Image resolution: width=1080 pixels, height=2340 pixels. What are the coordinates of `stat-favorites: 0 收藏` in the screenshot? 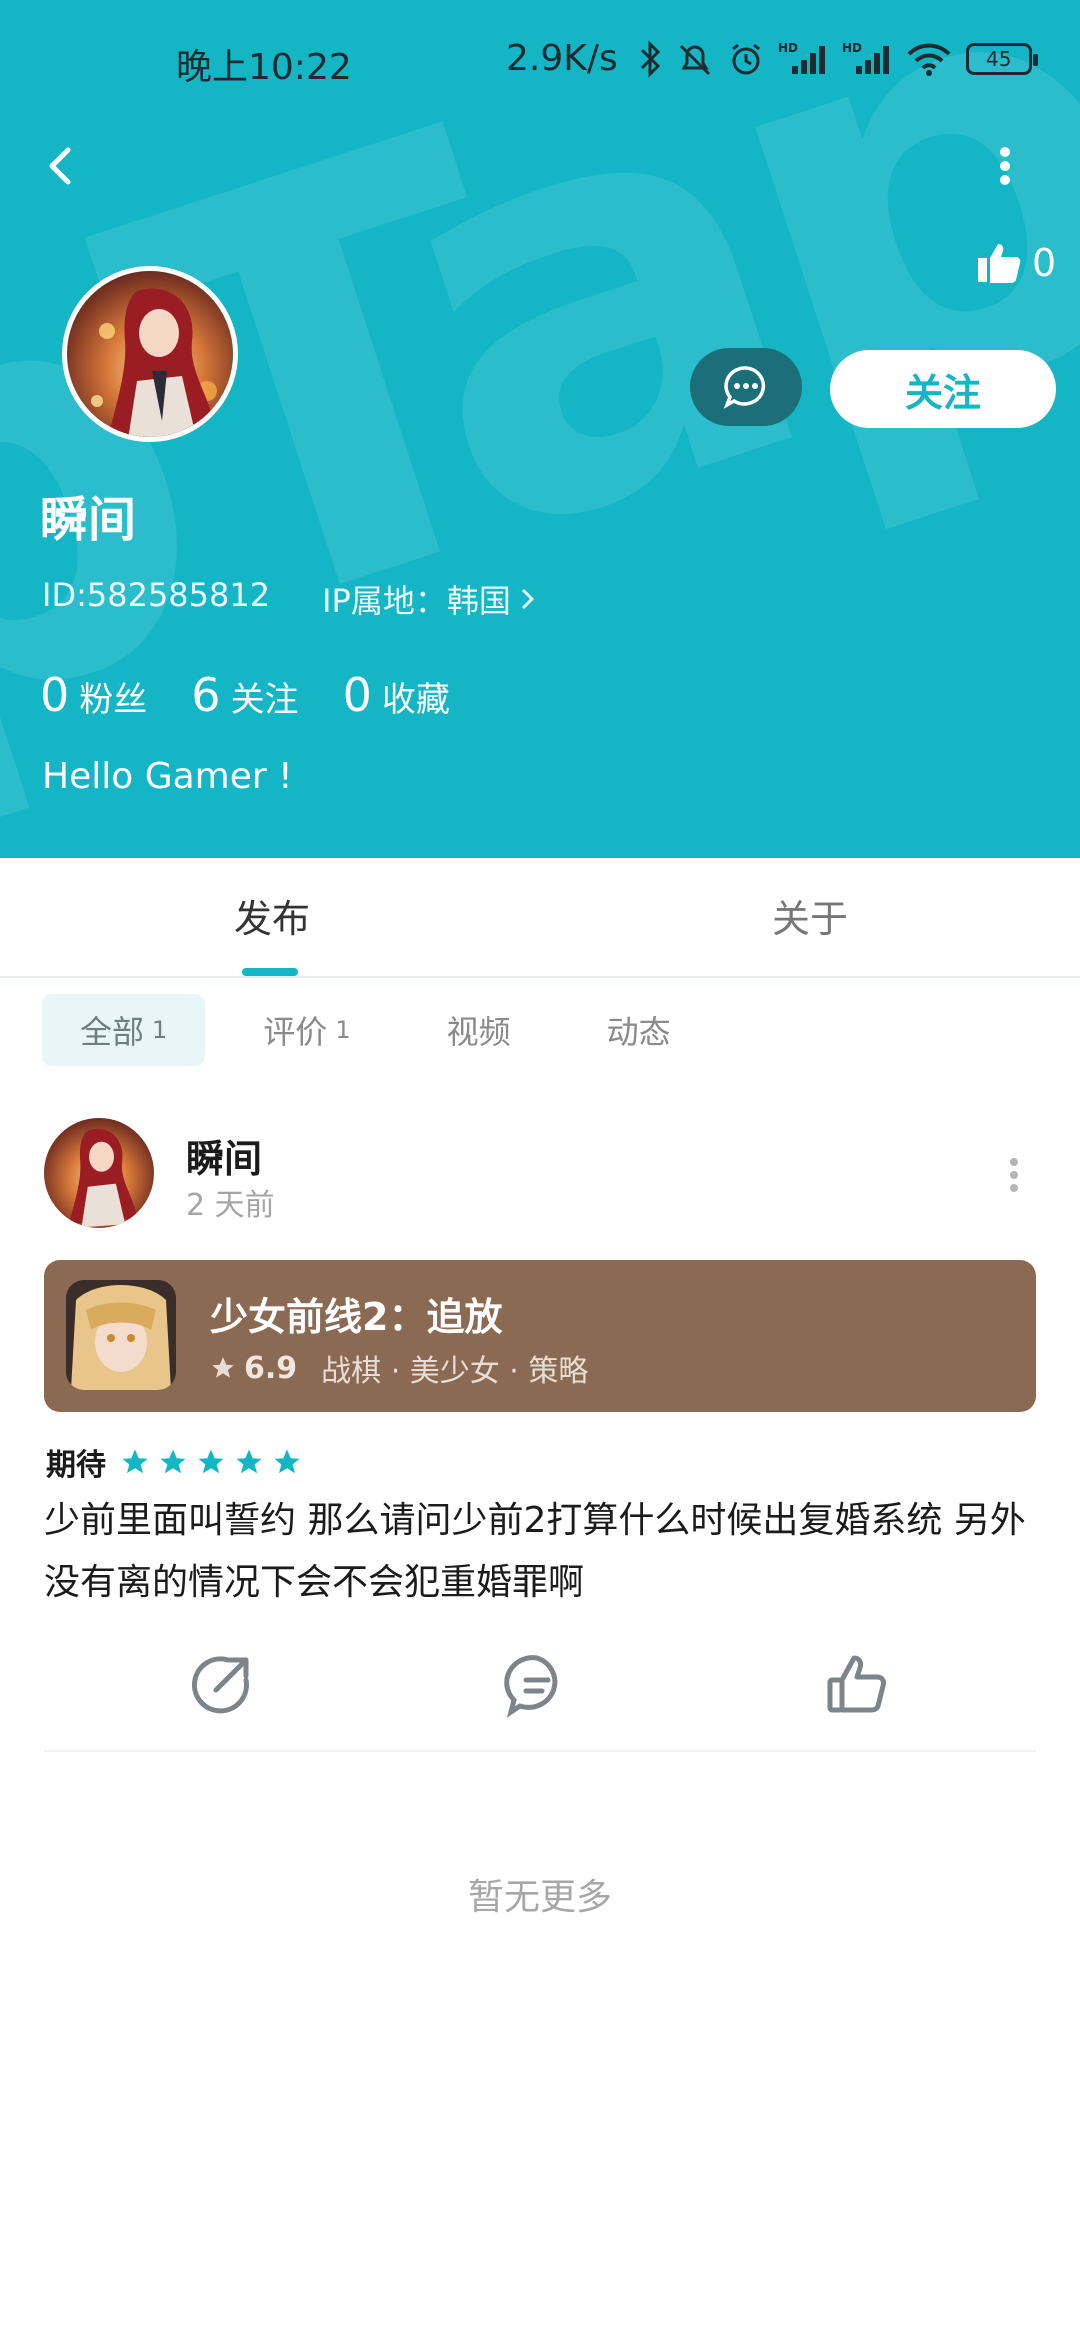 It's located at (396, 695).